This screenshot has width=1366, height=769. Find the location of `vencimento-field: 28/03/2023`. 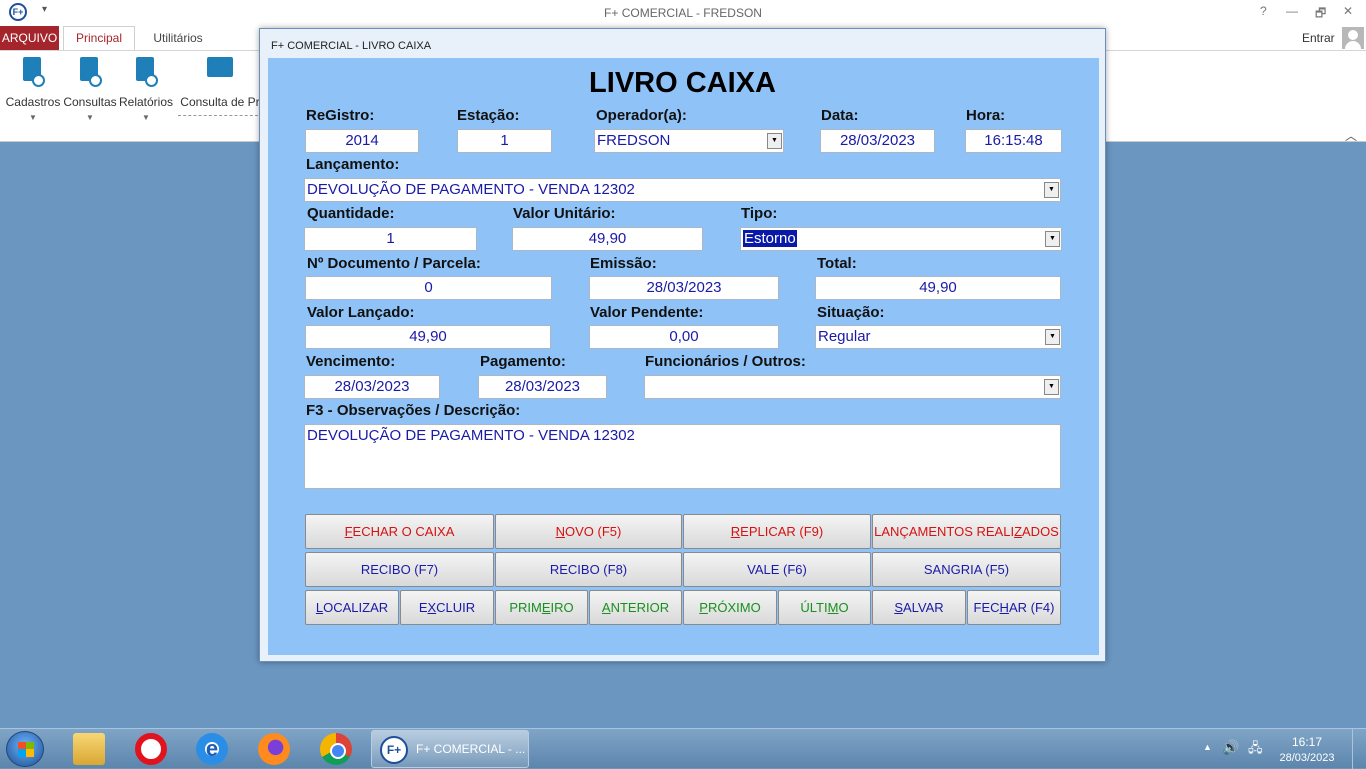

vencimento-field: 28/03/2023 is located at coordinates (372, 387).